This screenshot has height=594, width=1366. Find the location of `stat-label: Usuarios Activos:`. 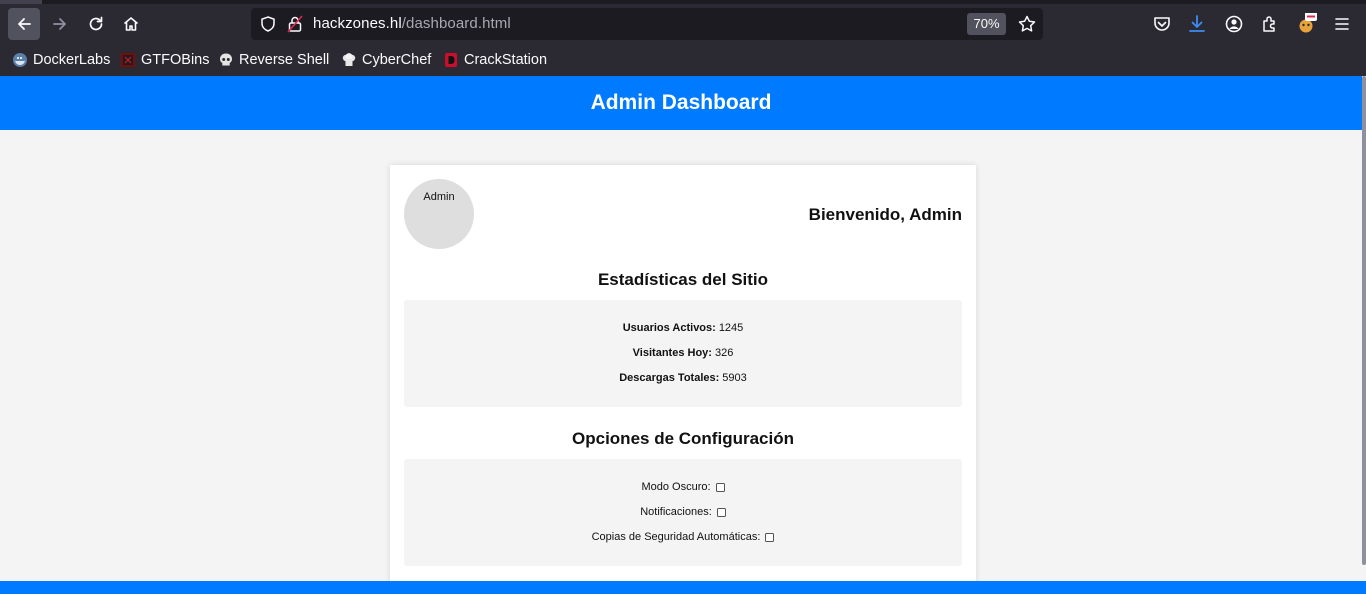

stat-label: Usuarios Activos: is located at coordinates (669, 328).